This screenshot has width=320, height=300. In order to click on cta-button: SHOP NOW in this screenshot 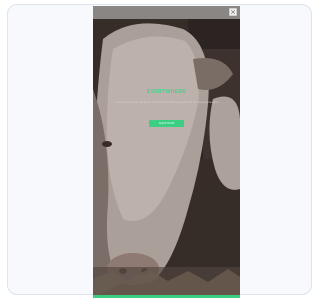, I will do `click(166, 123)`.